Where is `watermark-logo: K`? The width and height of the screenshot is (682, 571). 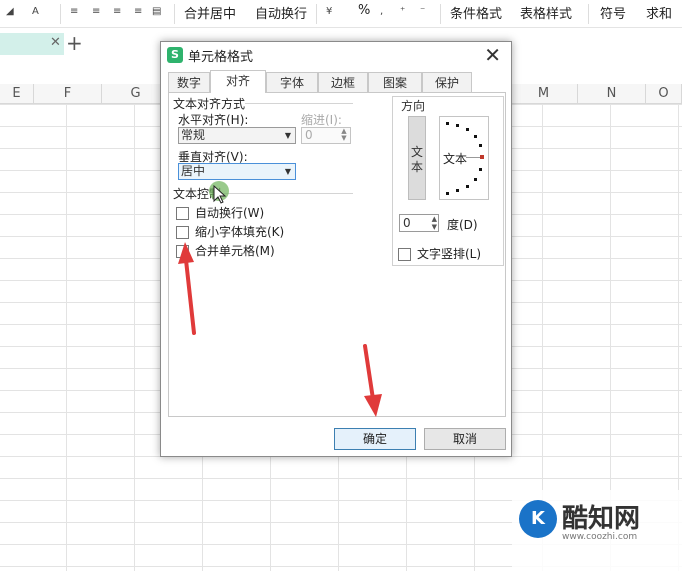 watermark-logo: K is located at coordinates (538, 519).